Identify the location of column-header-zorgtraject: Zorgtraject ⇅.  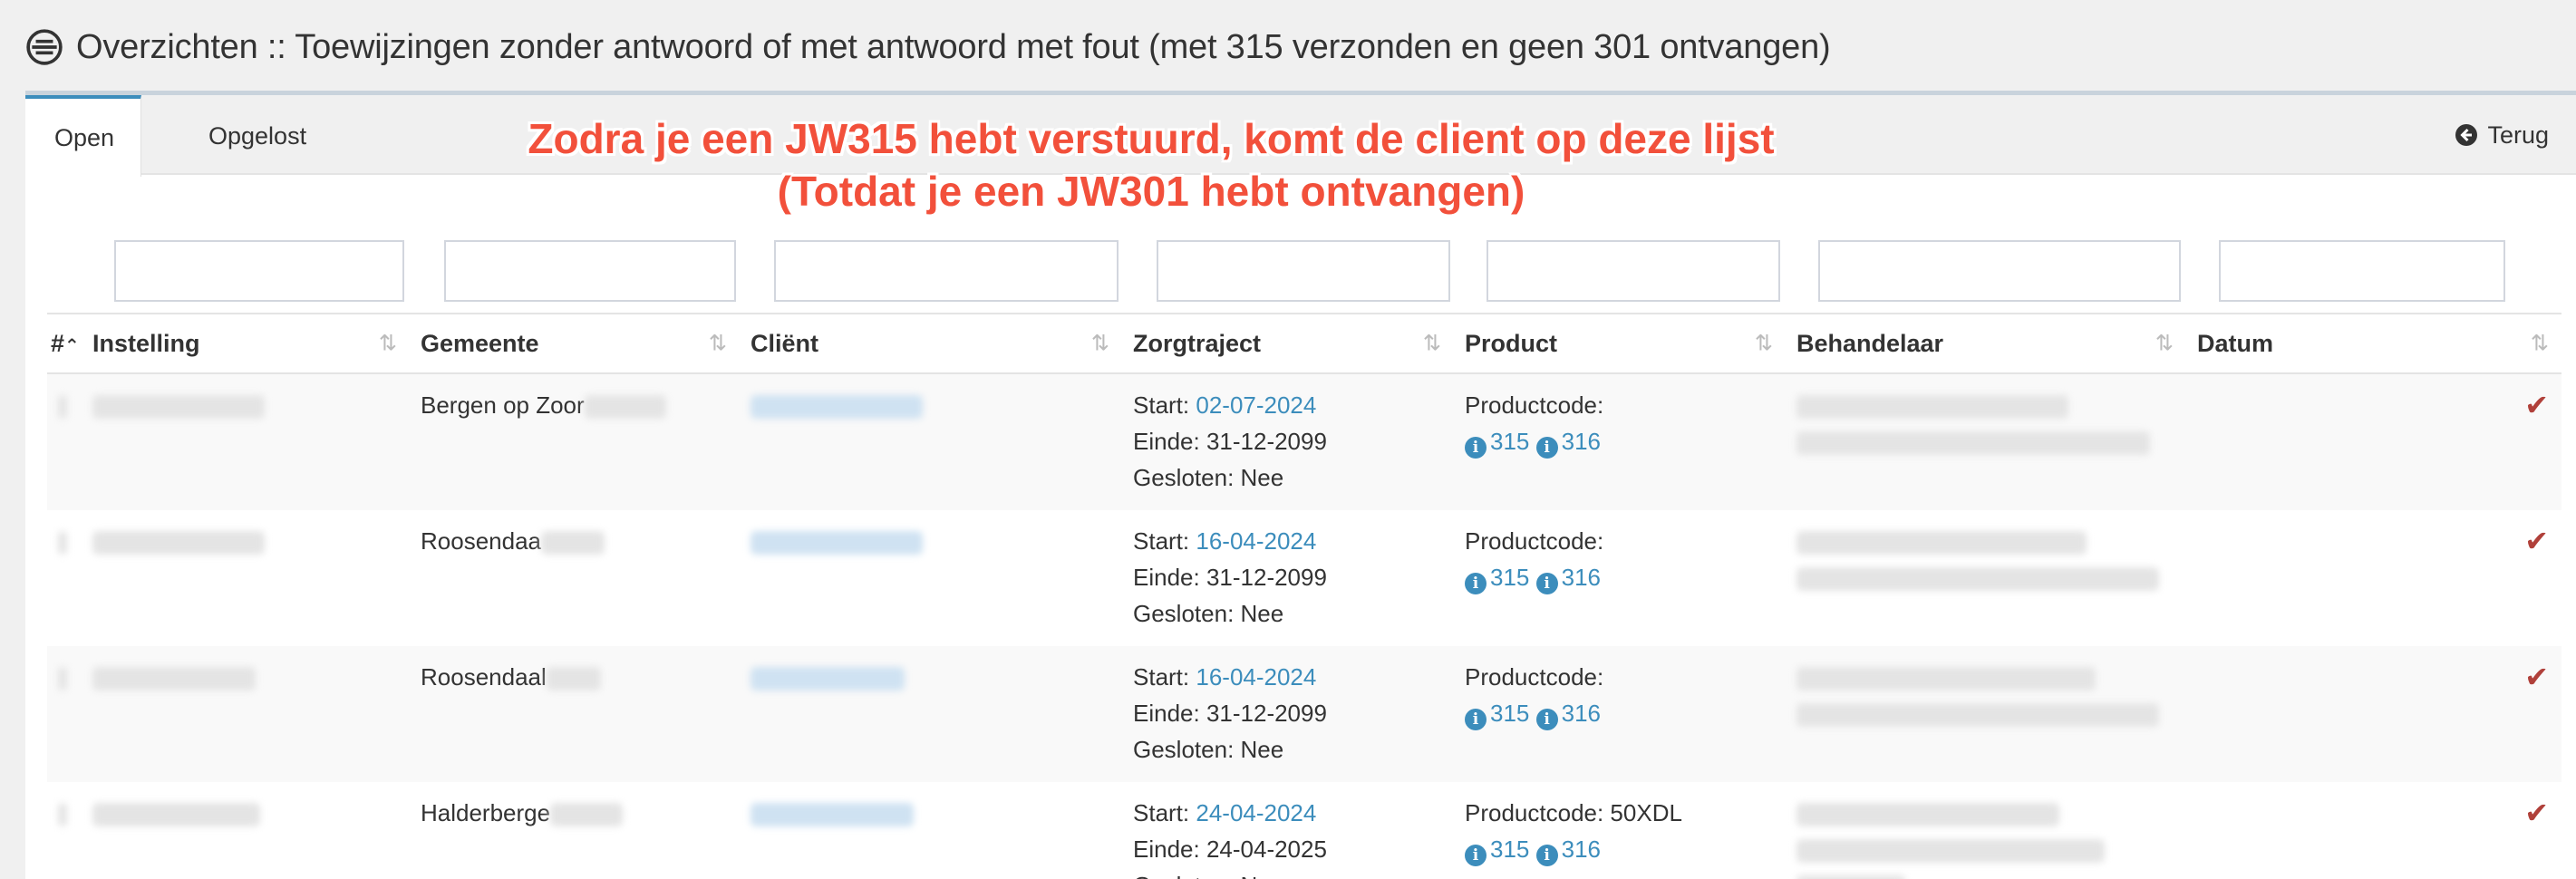
(1288, 343).